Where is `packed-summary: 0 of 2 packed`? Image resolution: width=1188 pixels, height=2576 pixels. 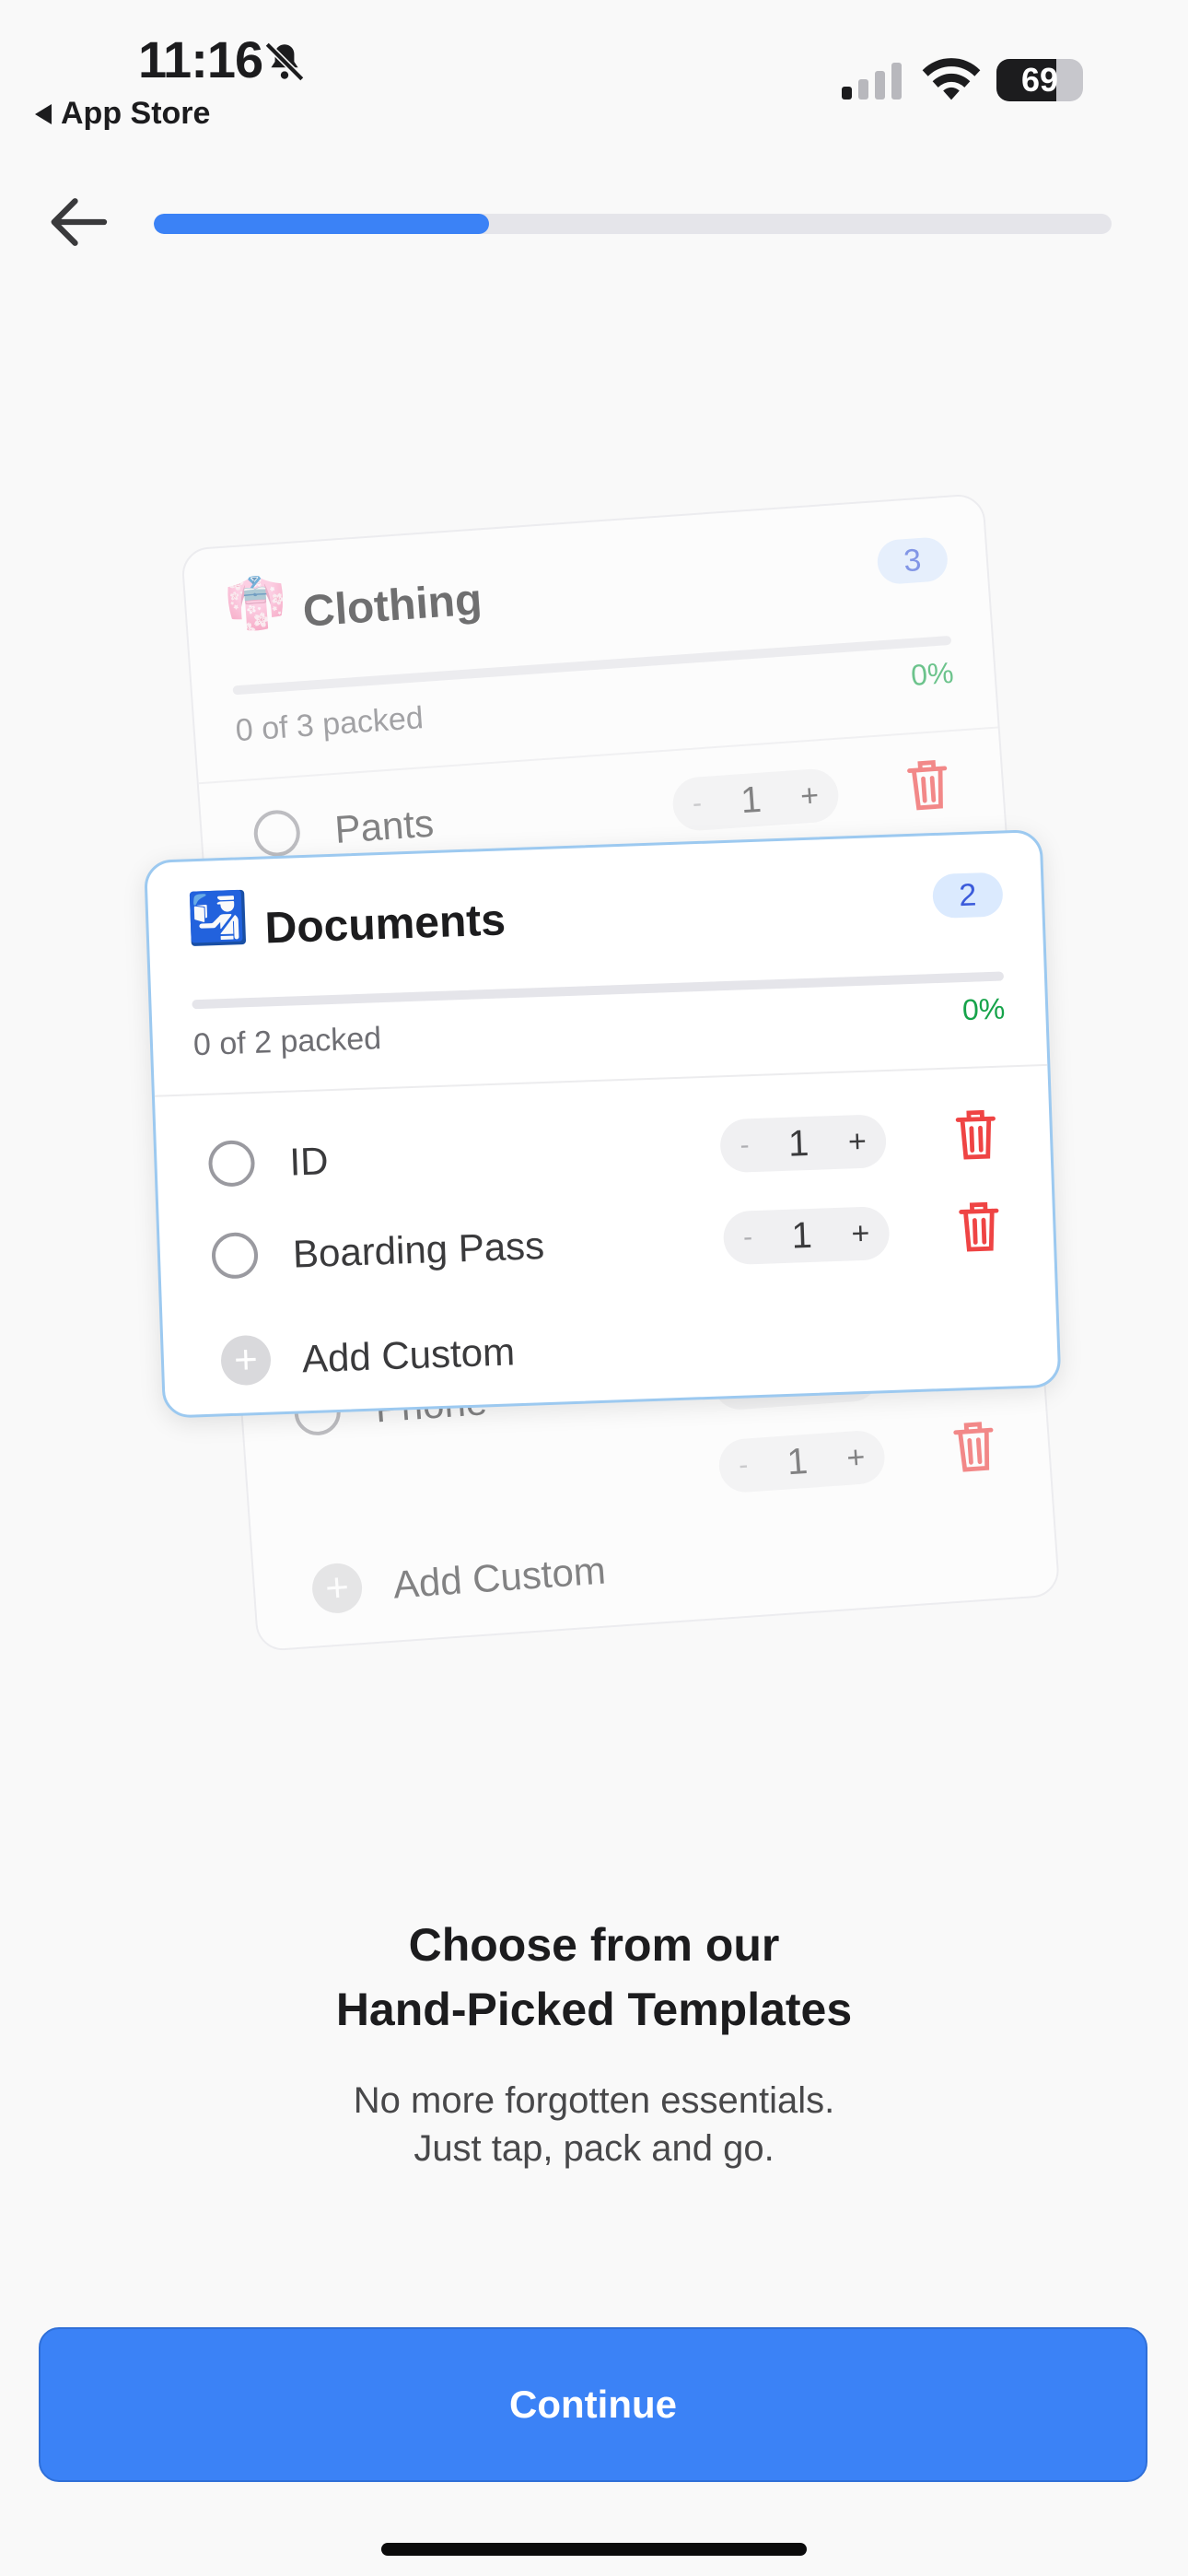
packed-summary: 0 of 2 packed is located at coordinates (287, 1042).